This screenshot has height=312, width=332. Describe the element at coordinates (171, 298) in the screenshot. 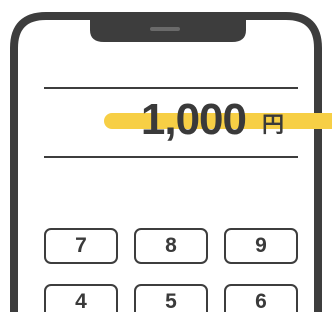

I see `key-5: 5` at that location.